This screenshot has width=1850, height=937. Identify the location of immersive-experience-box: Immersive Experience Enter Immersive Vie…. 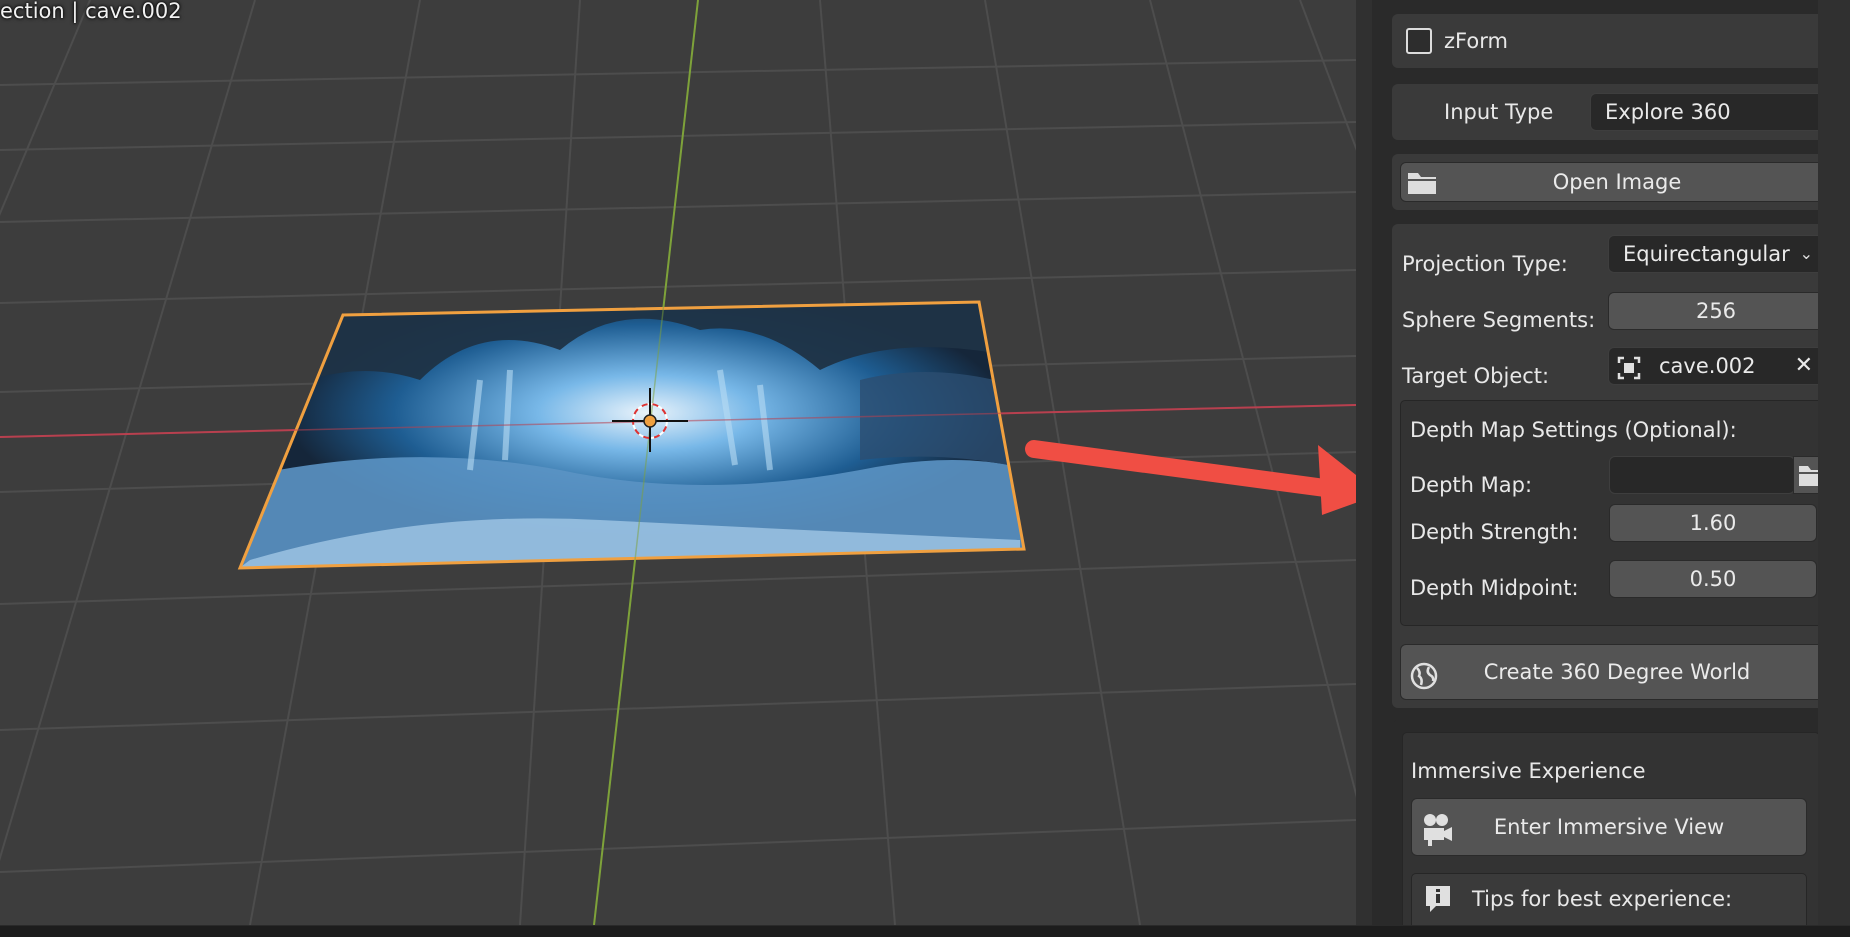
(1611, 832).